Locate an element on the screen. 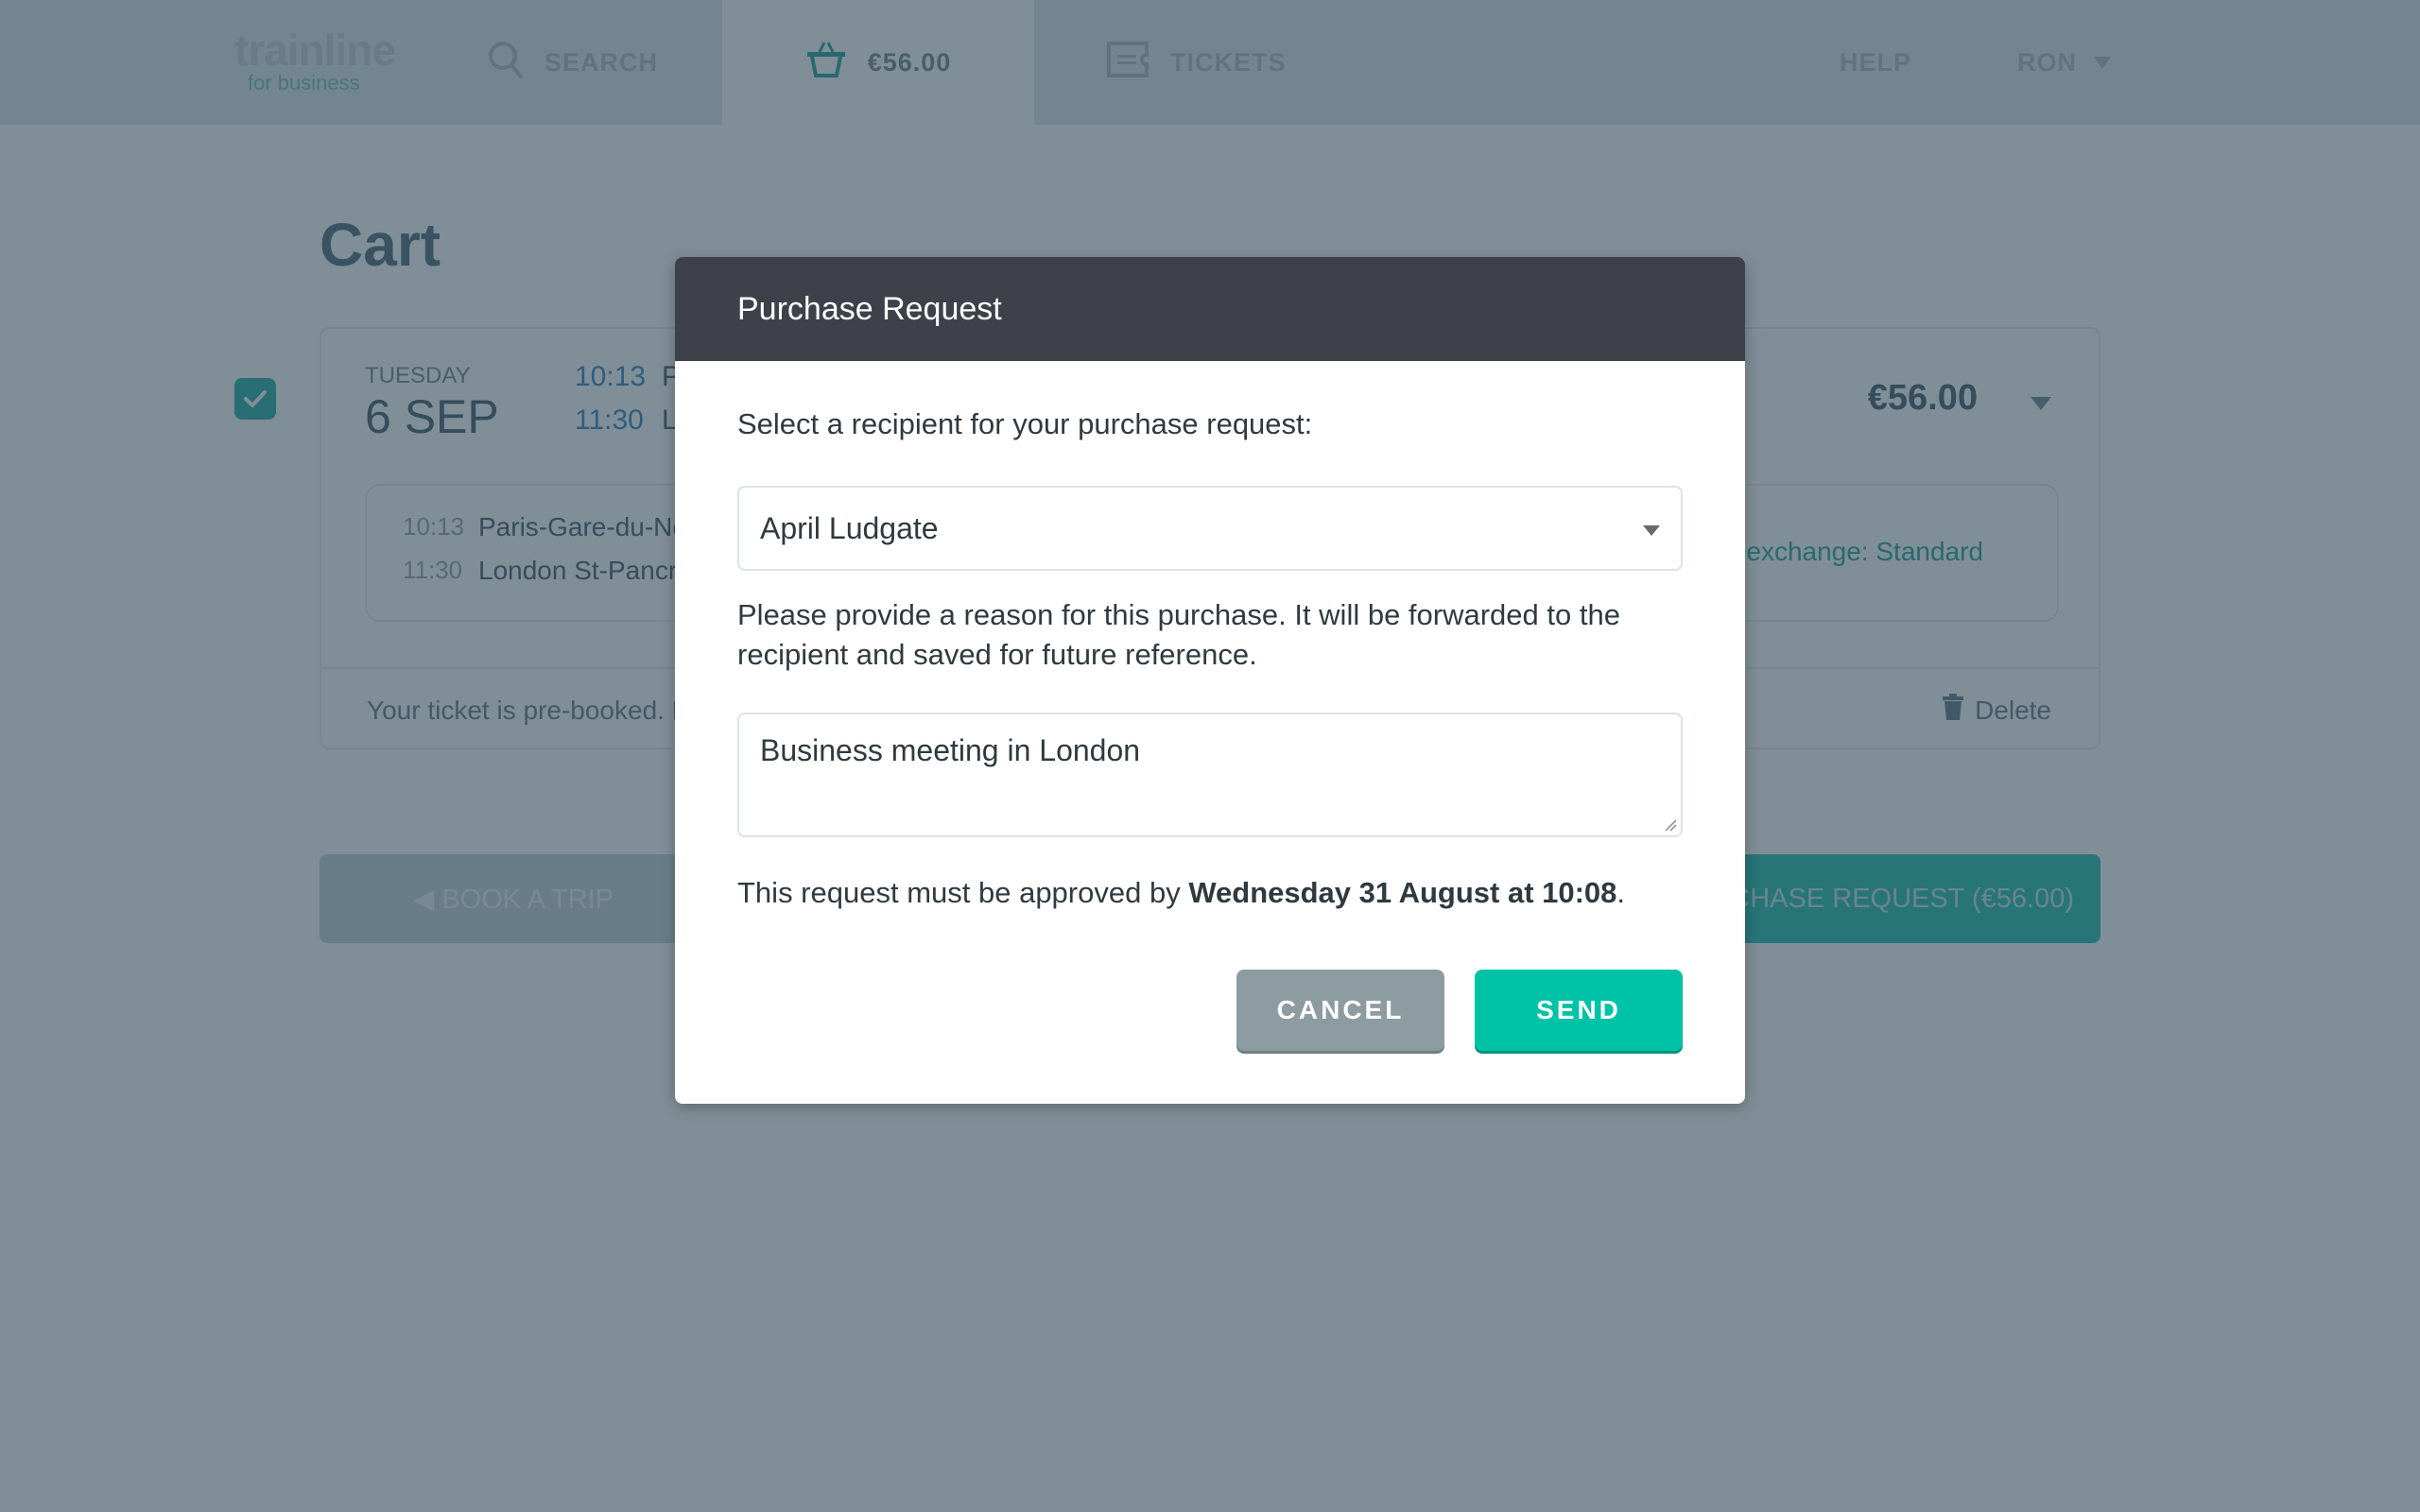 Image resolution: width=2420 pixels, height=1512 pixels. resize-handle-icon is located at coordinates (1670, 825).